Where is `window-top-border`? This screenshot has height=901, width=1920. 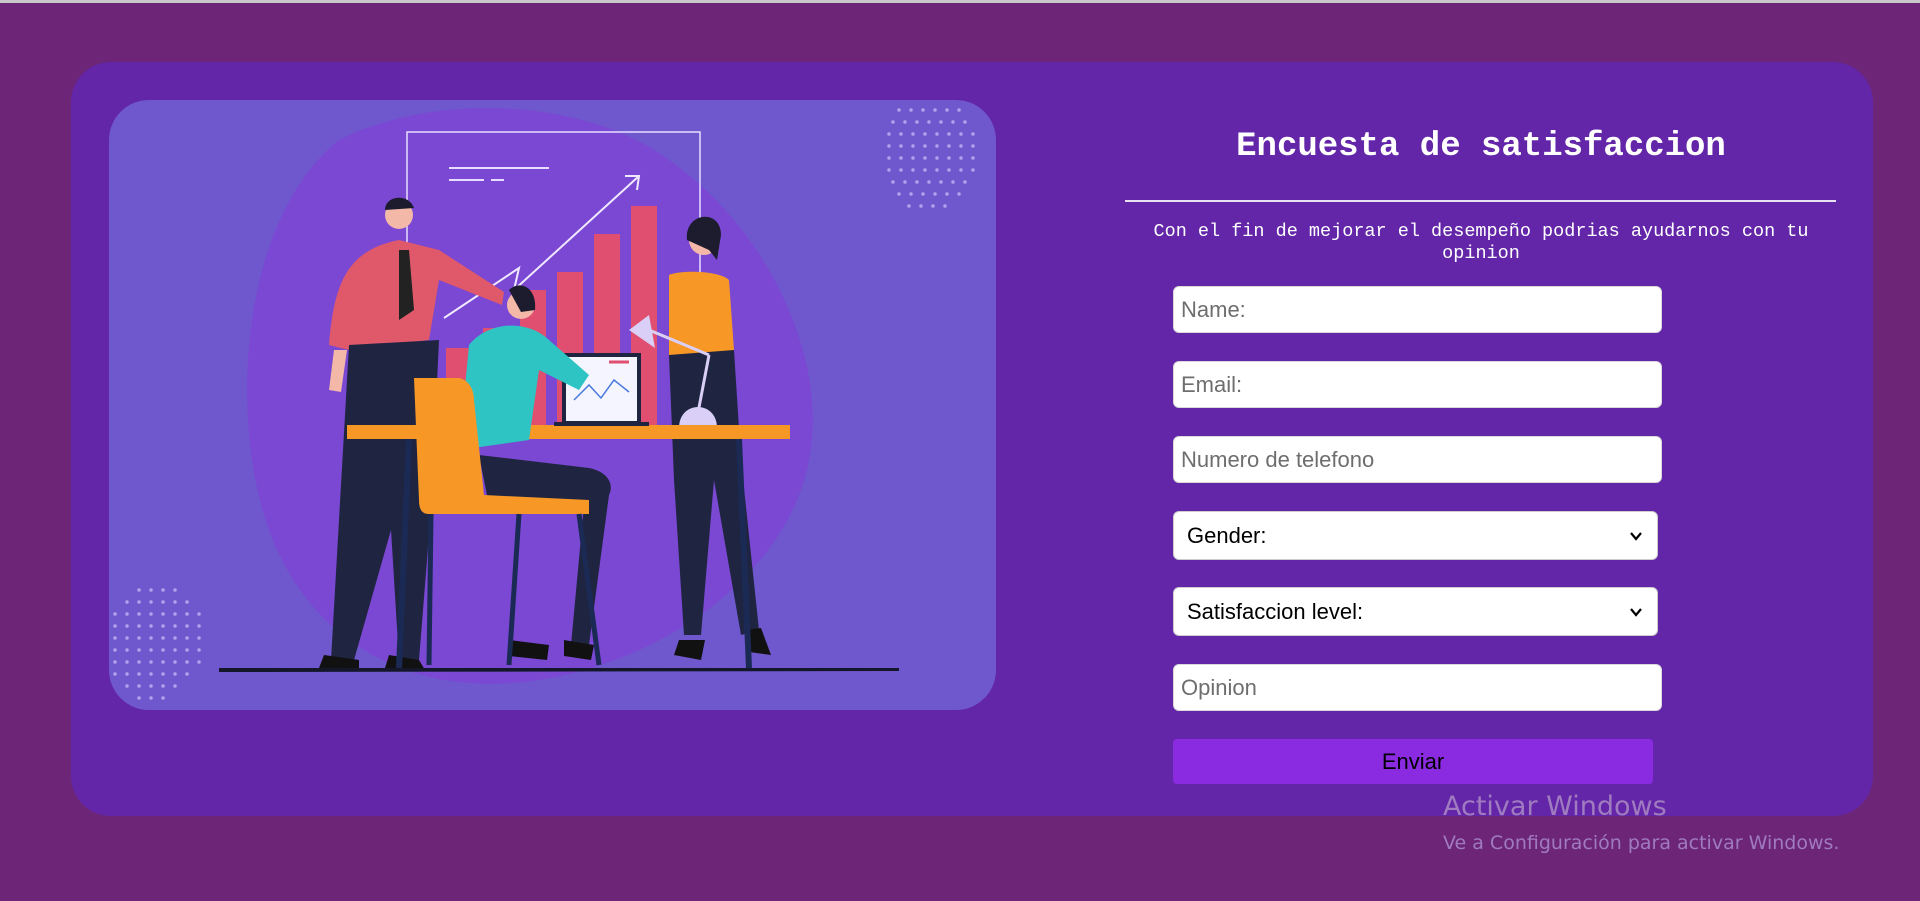
window-top-border is located at coordinates (960, 1).